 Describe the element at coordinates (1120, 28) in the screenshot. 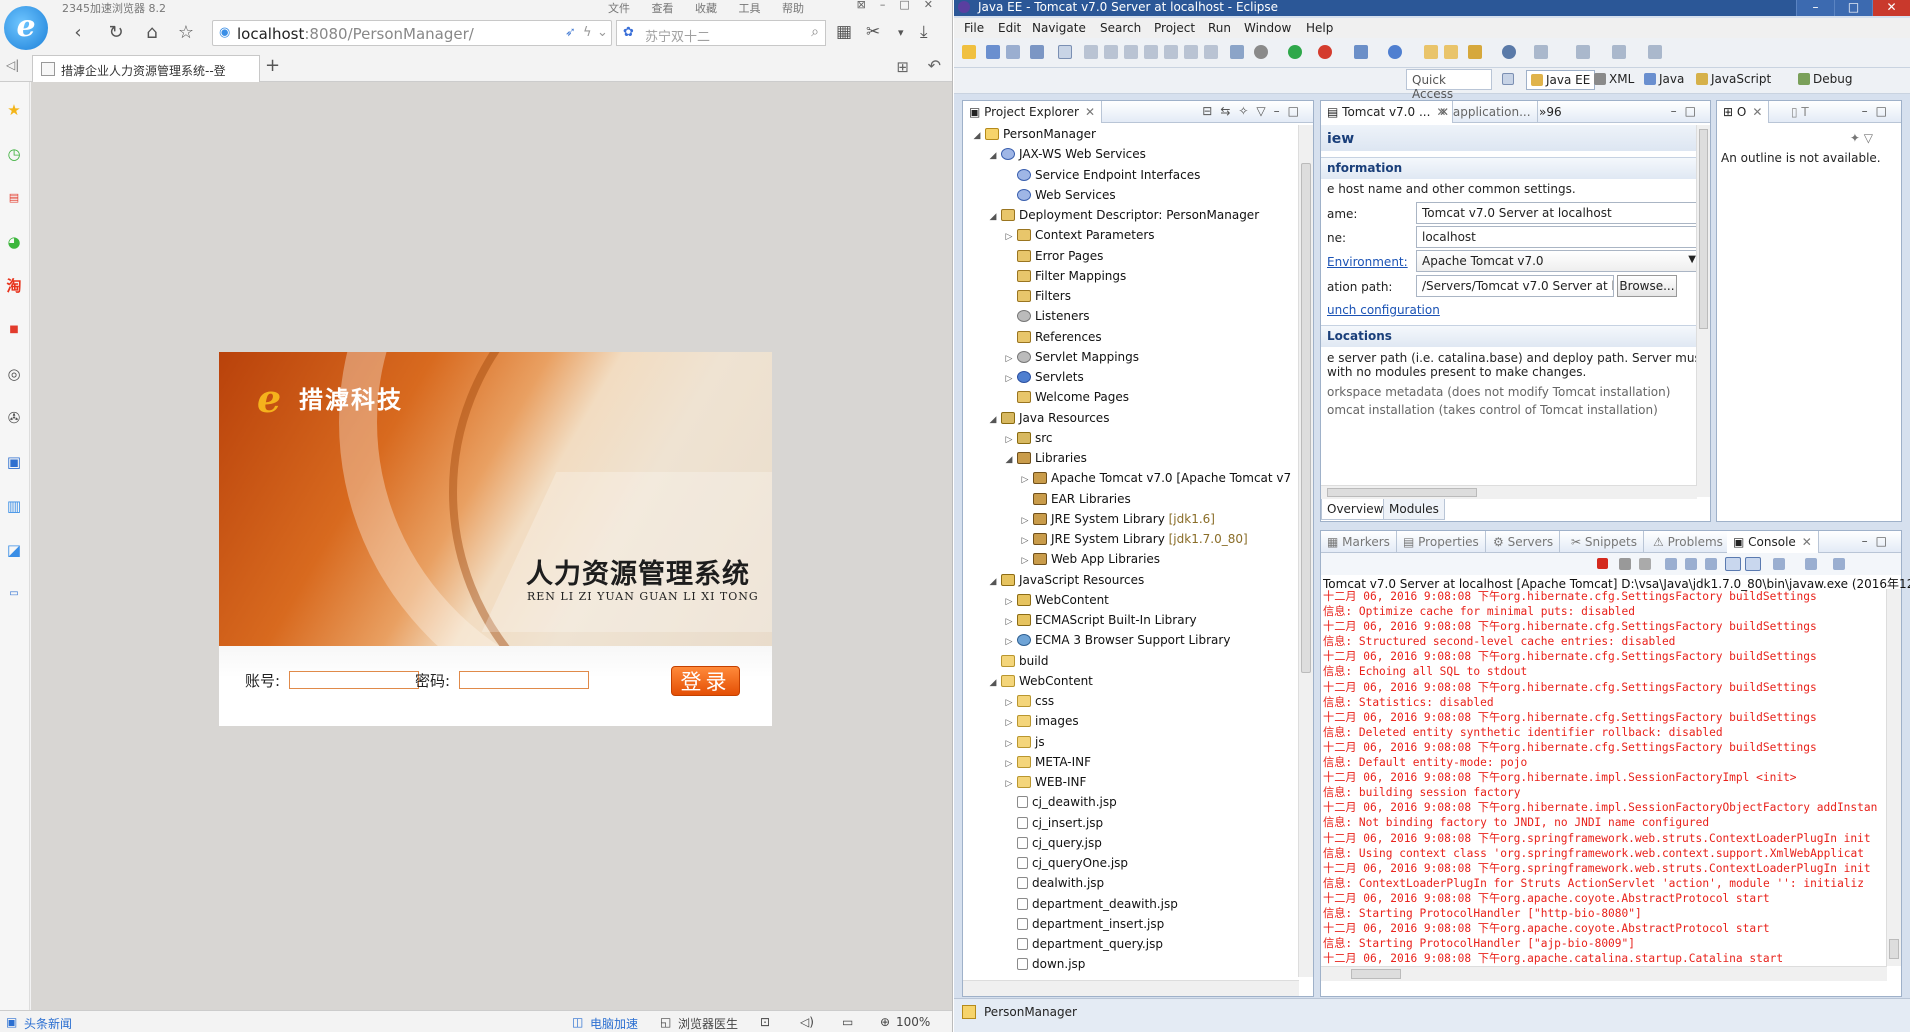

I see `menu-search: Search` at that location.